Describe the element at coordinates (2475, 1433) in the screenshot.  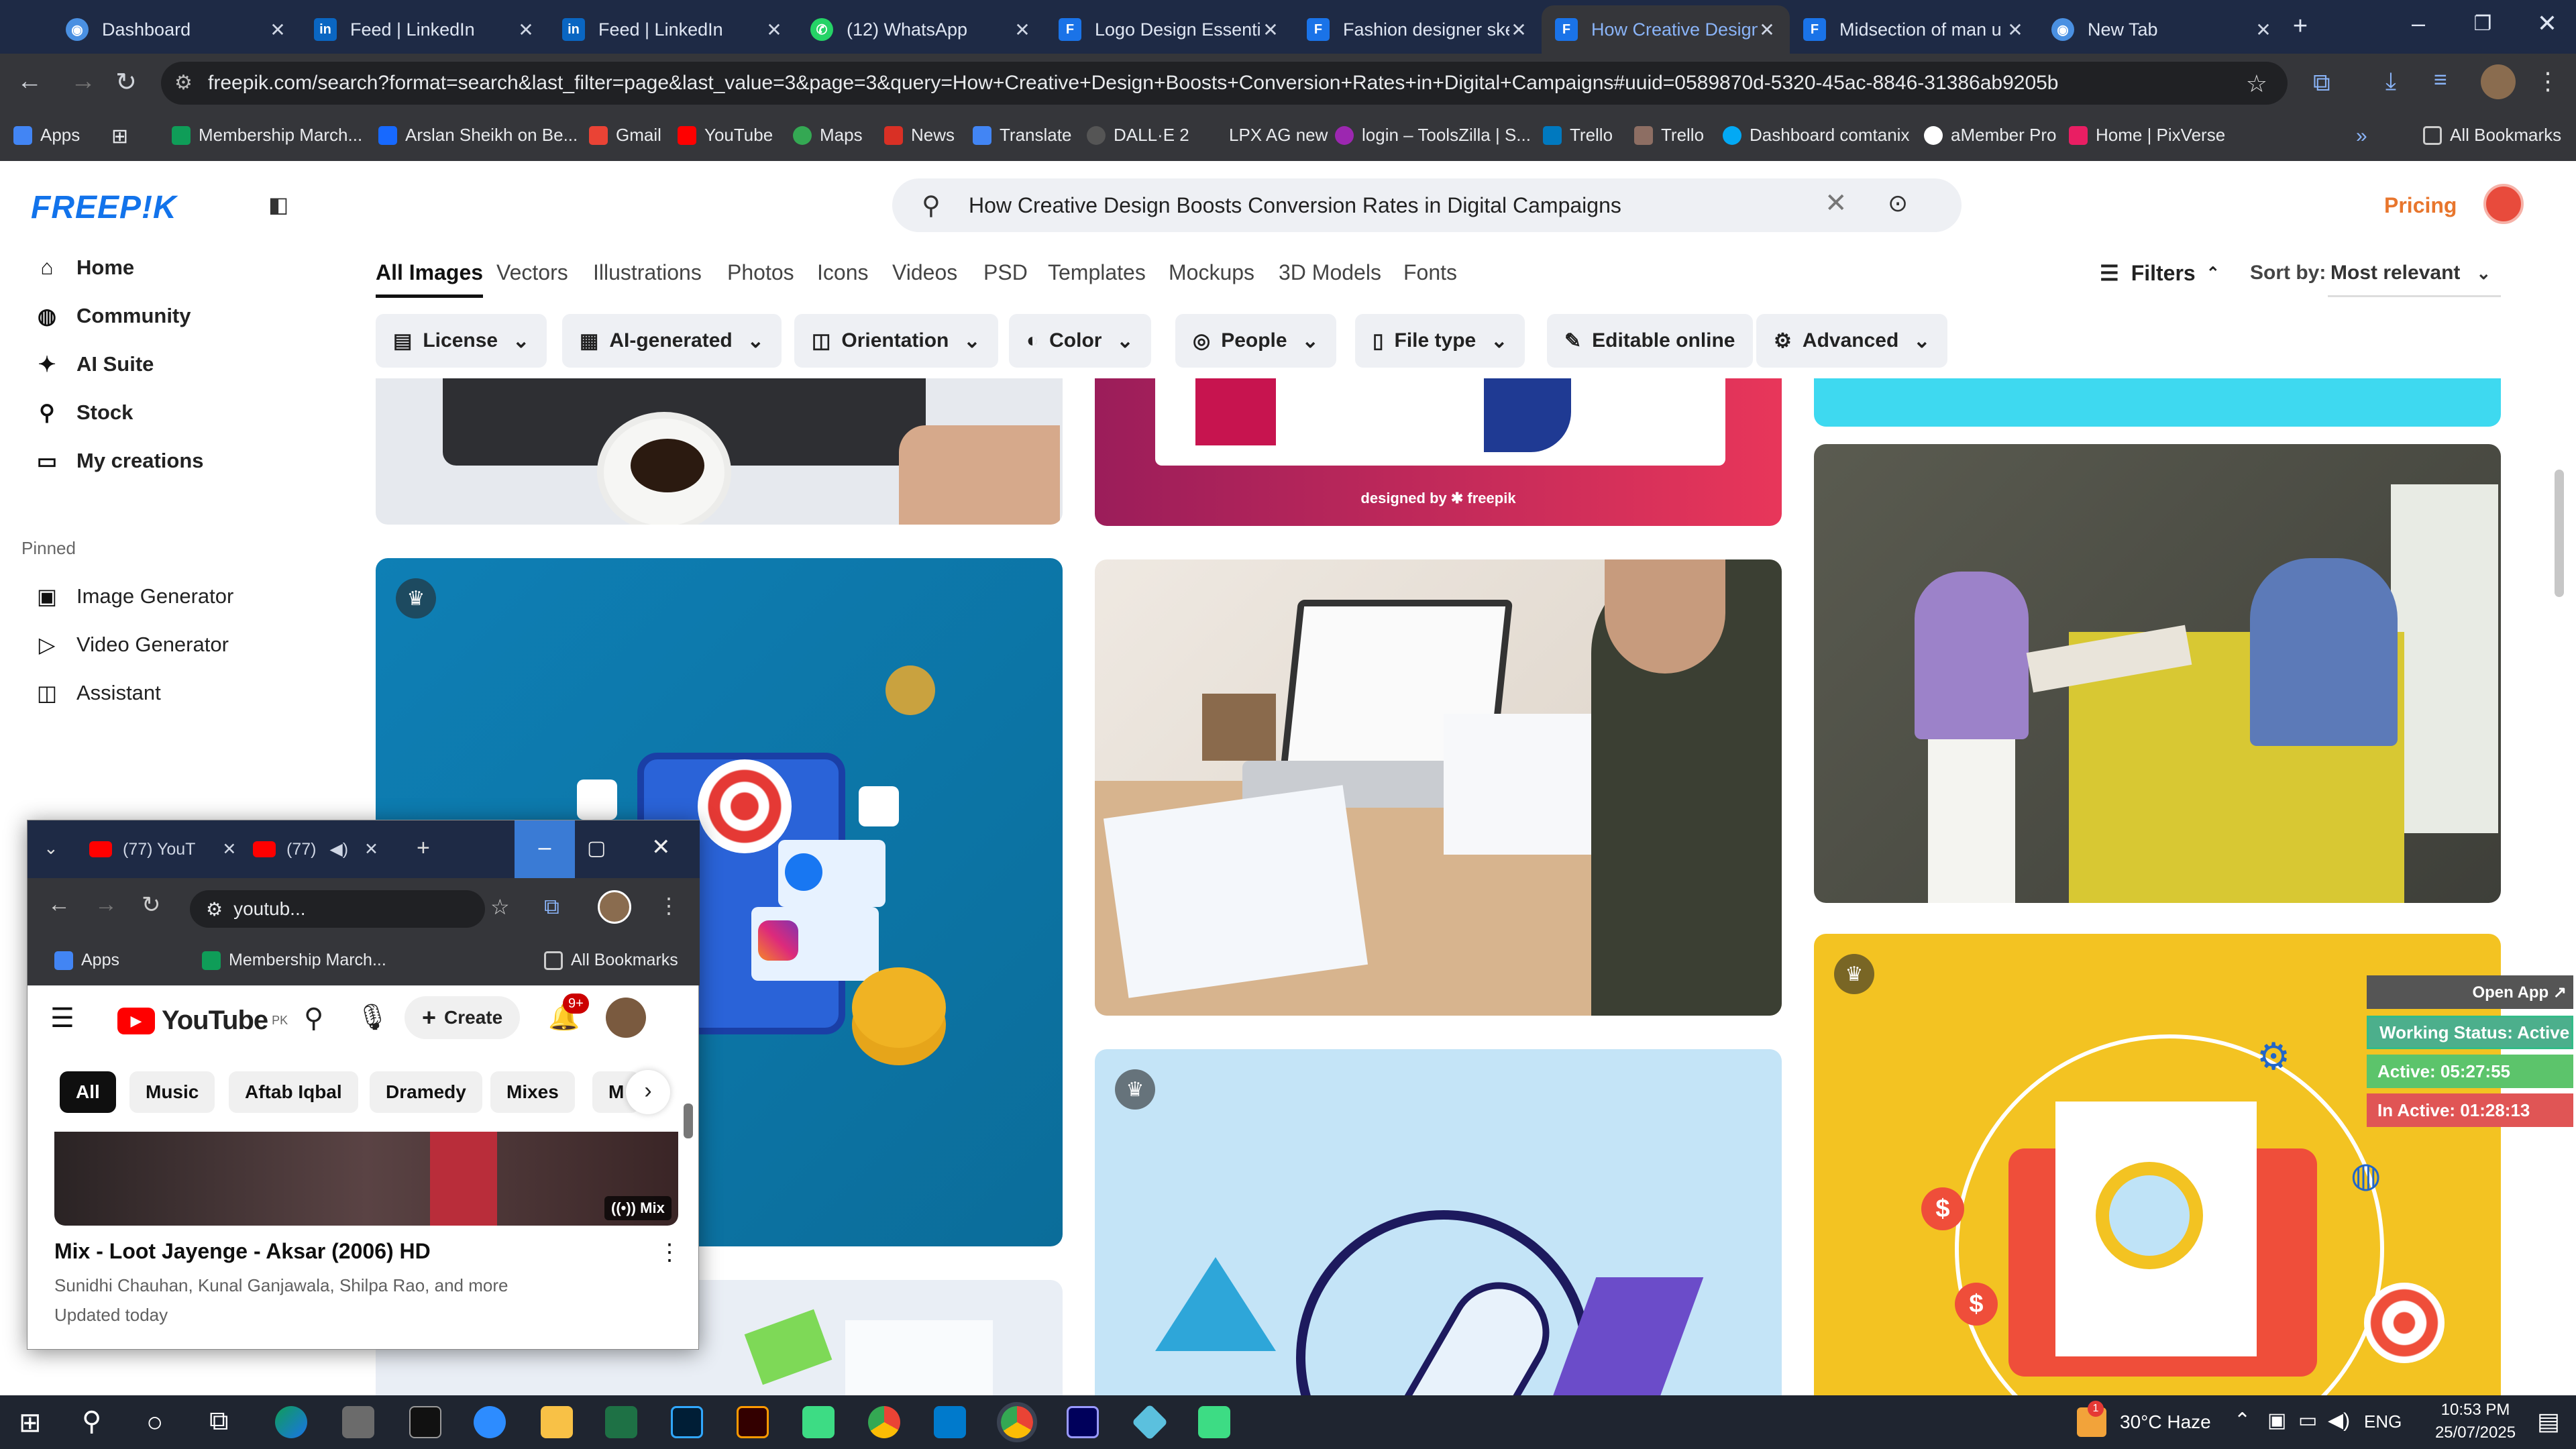
I see `clock-date: 25/07/2025` at that location.